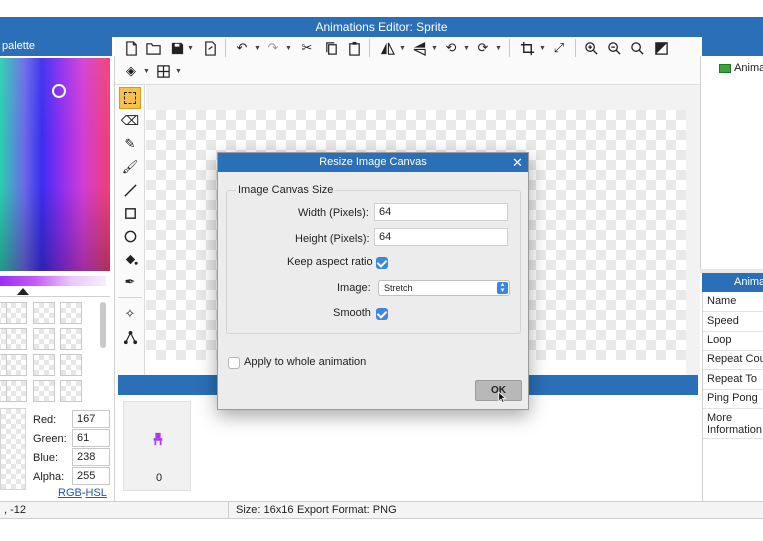  I want to click on prop-repeat-to: Repeat To, so click(733, 380).